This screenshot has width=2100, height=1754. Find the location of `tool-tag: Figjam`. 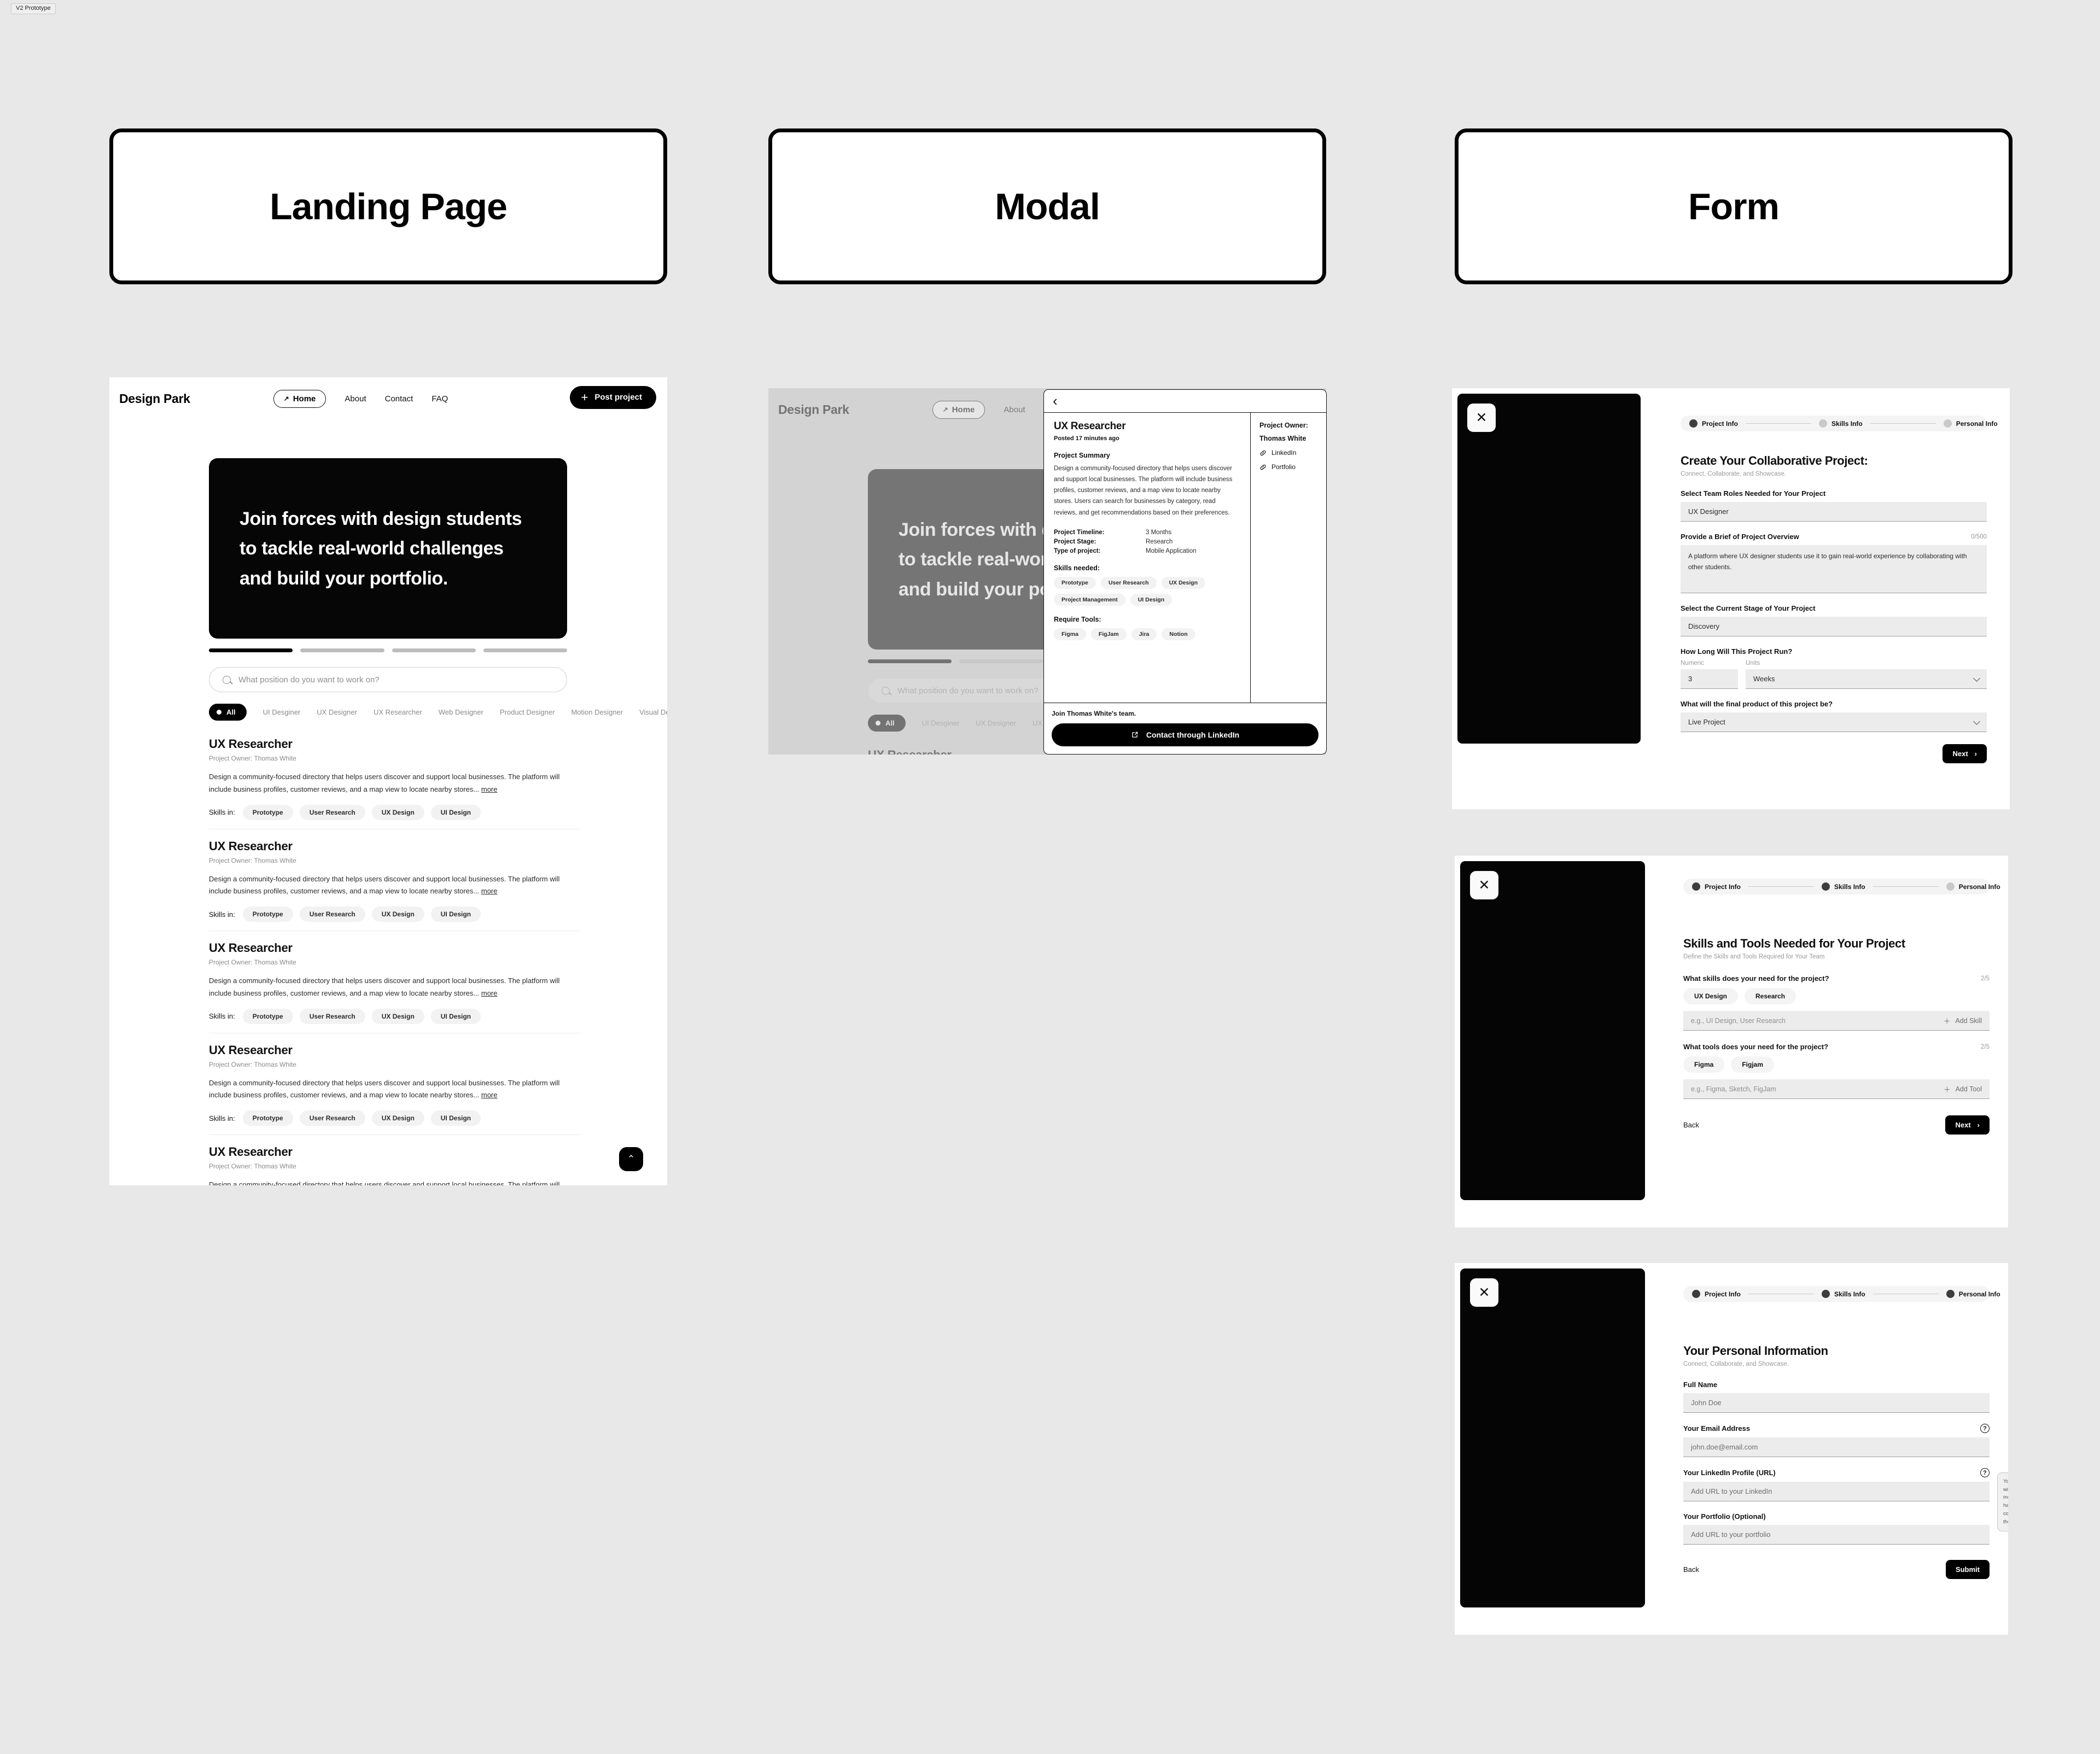

tool-tag: Figjam is located at coordinates (1753, 1064).